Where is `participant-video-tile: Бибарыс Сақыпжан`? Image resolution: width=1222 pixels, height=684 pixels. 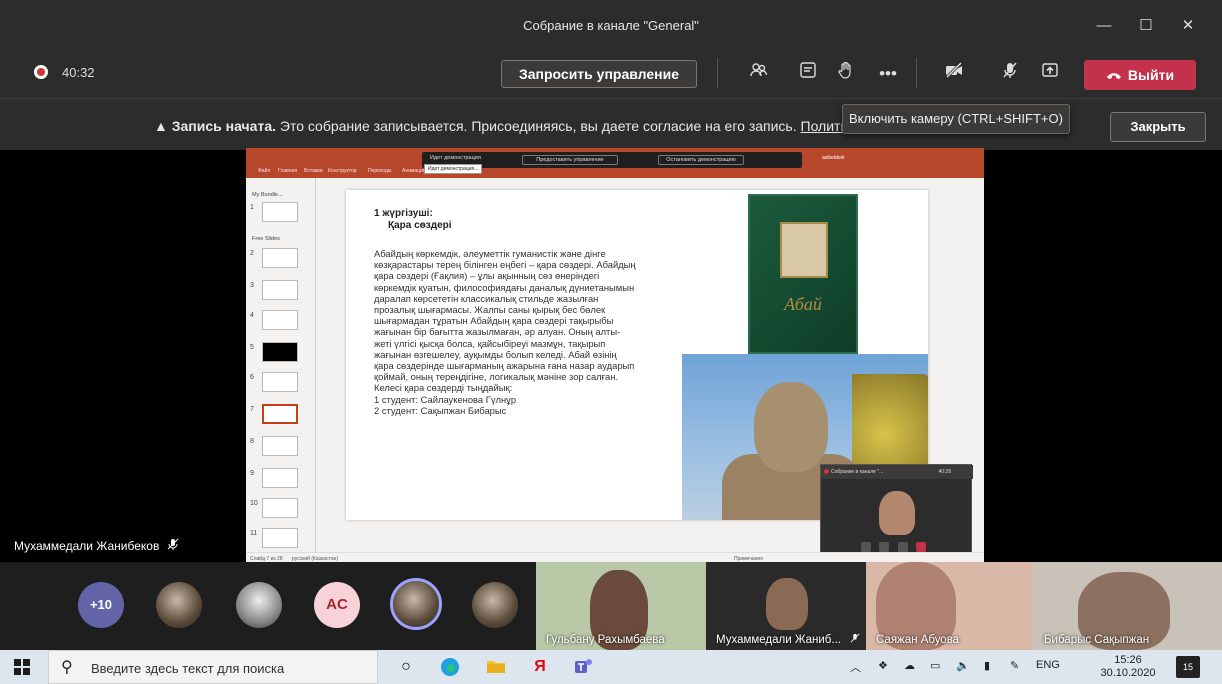
participant-video-tile: Бибарыс Сақыпжан is located at coordinates (1127, 606).